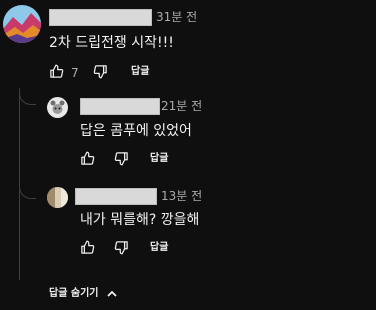 Image resolution: width=376 pixels, height=310 pixels. What do you see at coordinates (22, 24) in the screenshot?
I see `commenter-avatar` at bounding box center [22, 24].